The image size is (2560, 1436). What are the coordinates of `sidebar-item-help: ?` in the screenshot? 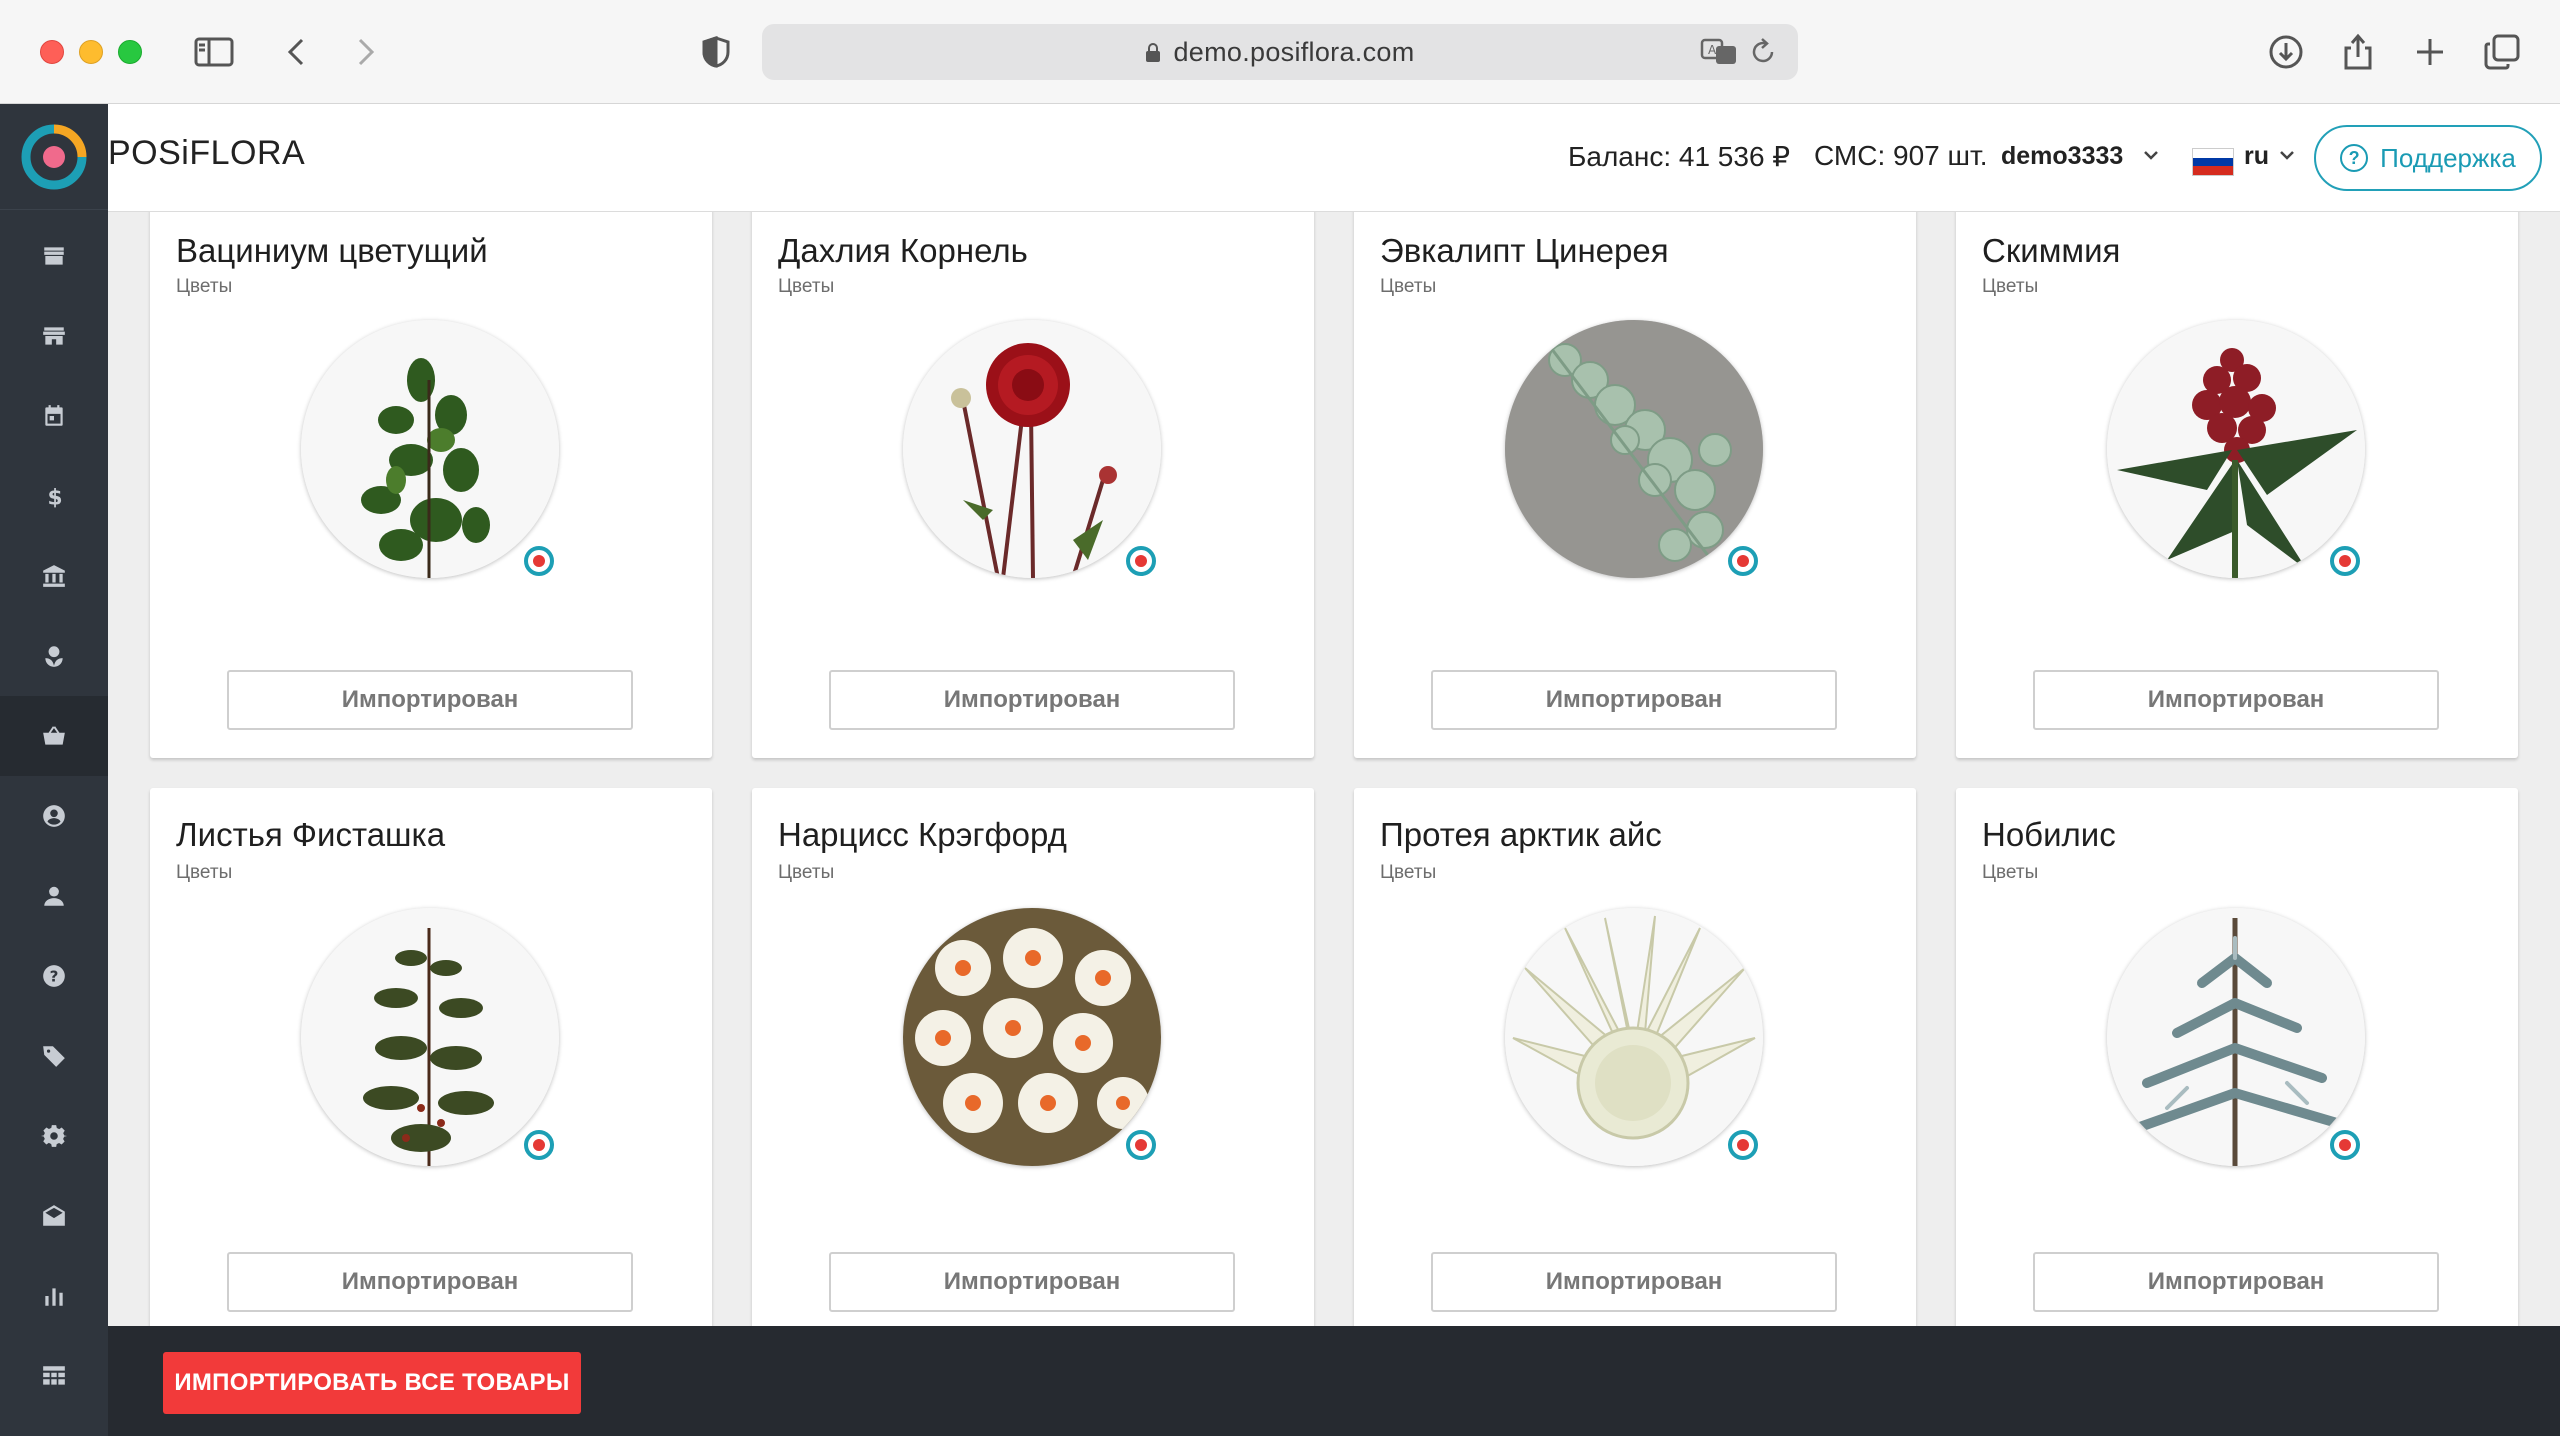 It's located at (54, 976).